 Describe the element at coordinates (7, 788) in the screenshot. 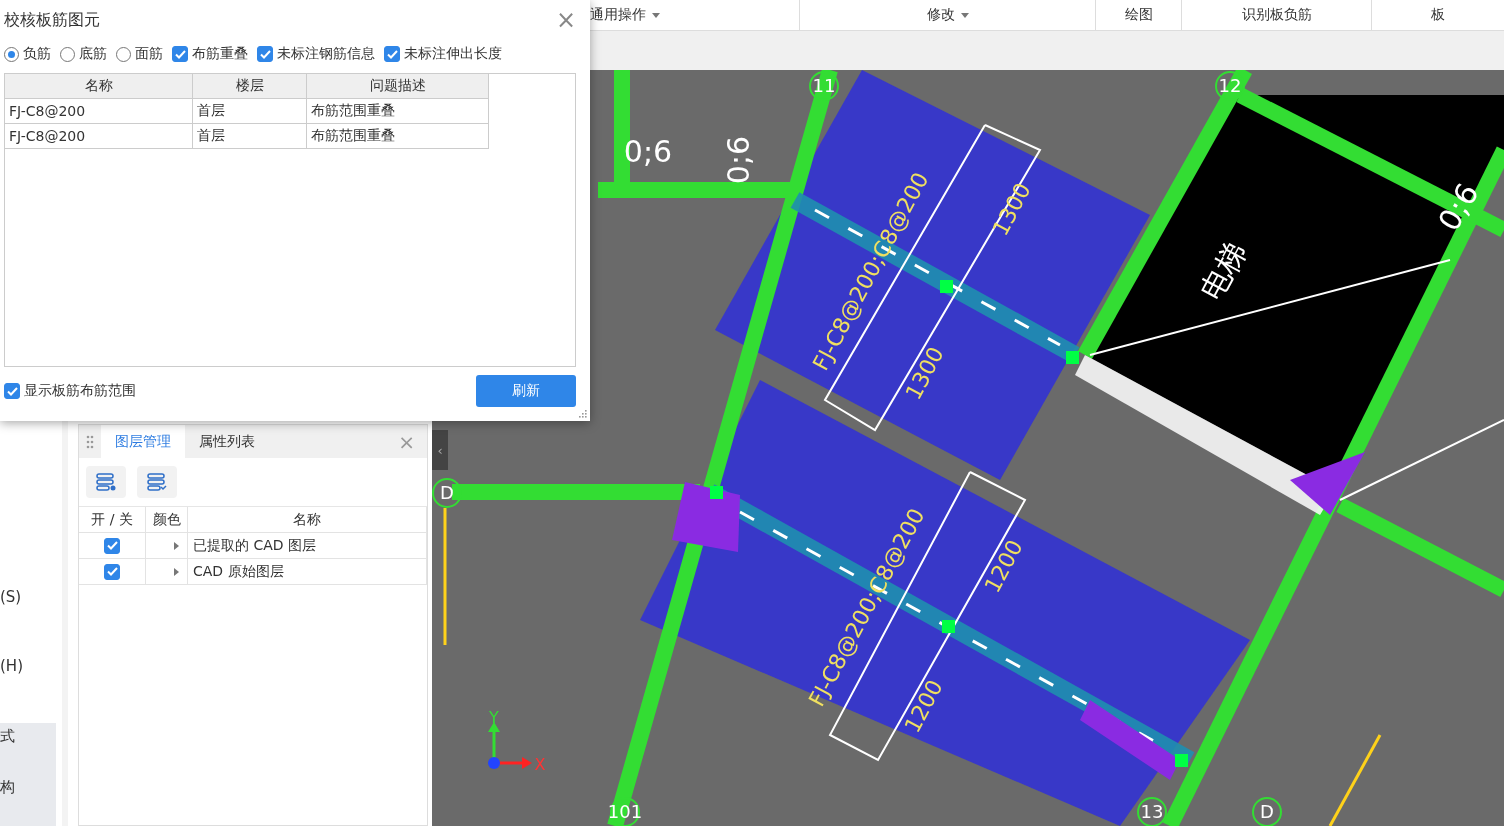

I see `nav-item: 构` at that location.